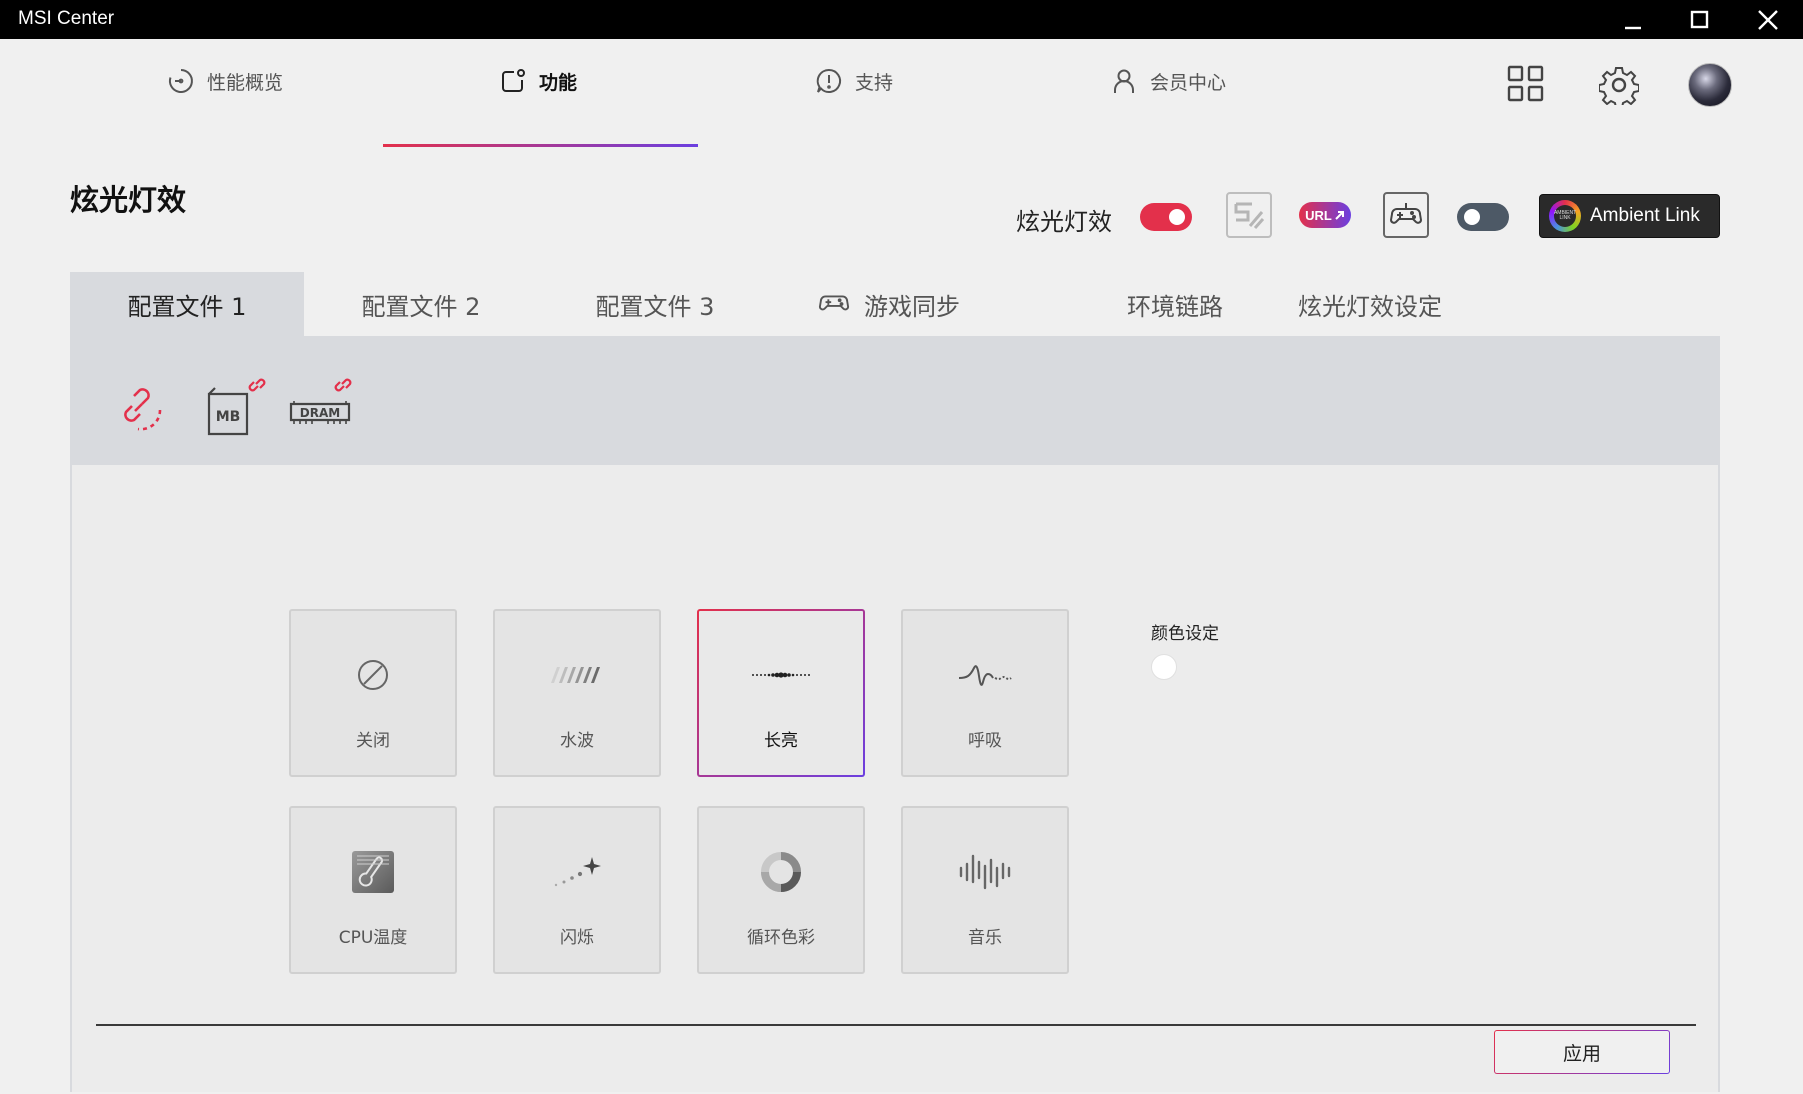  Describe the element at coordinates (985, 693) in the screenshot. I see `effect-breathing: 呼吸` at that location.